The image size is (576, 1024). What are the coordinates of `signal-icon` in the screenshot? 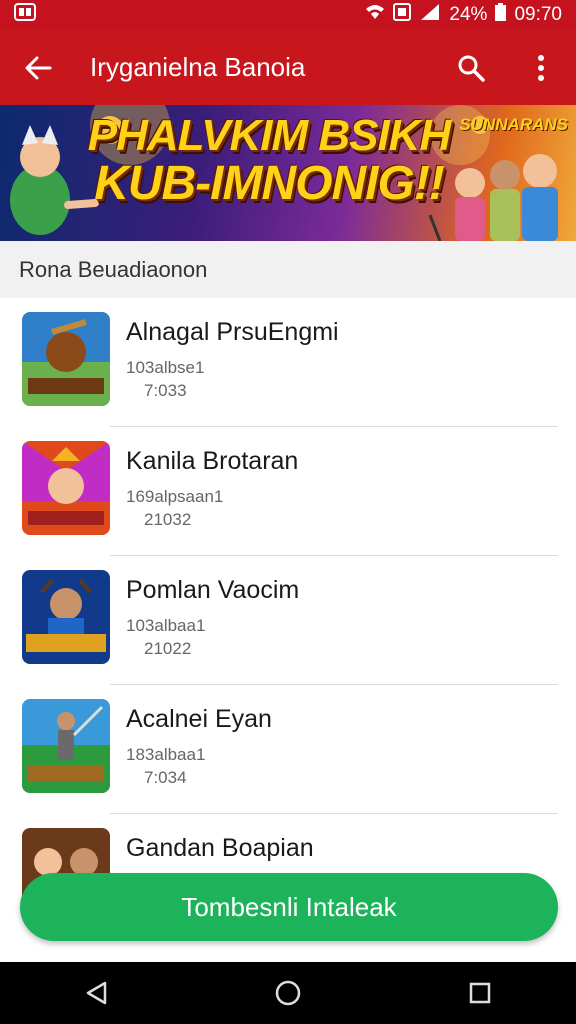 It's located at (430, 15).